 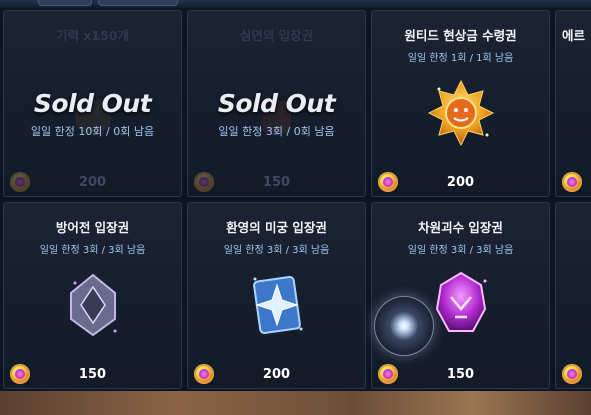 What do you see at coordinates (276, 227) in the screenshot?
I see `item-title: 환영의 미궁 입장권` at bounding box center [276, 227].